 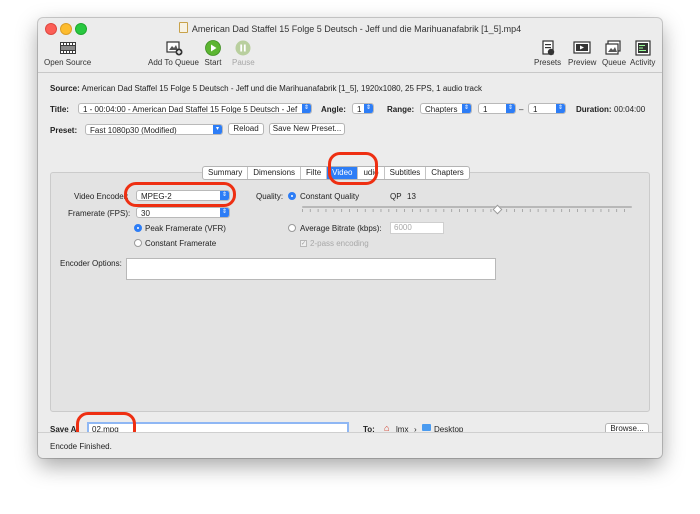 What do you see at coordinates (138, 228) in the screenshot?
I see `peak-framerate-radio` at bounding box center [138, 228].